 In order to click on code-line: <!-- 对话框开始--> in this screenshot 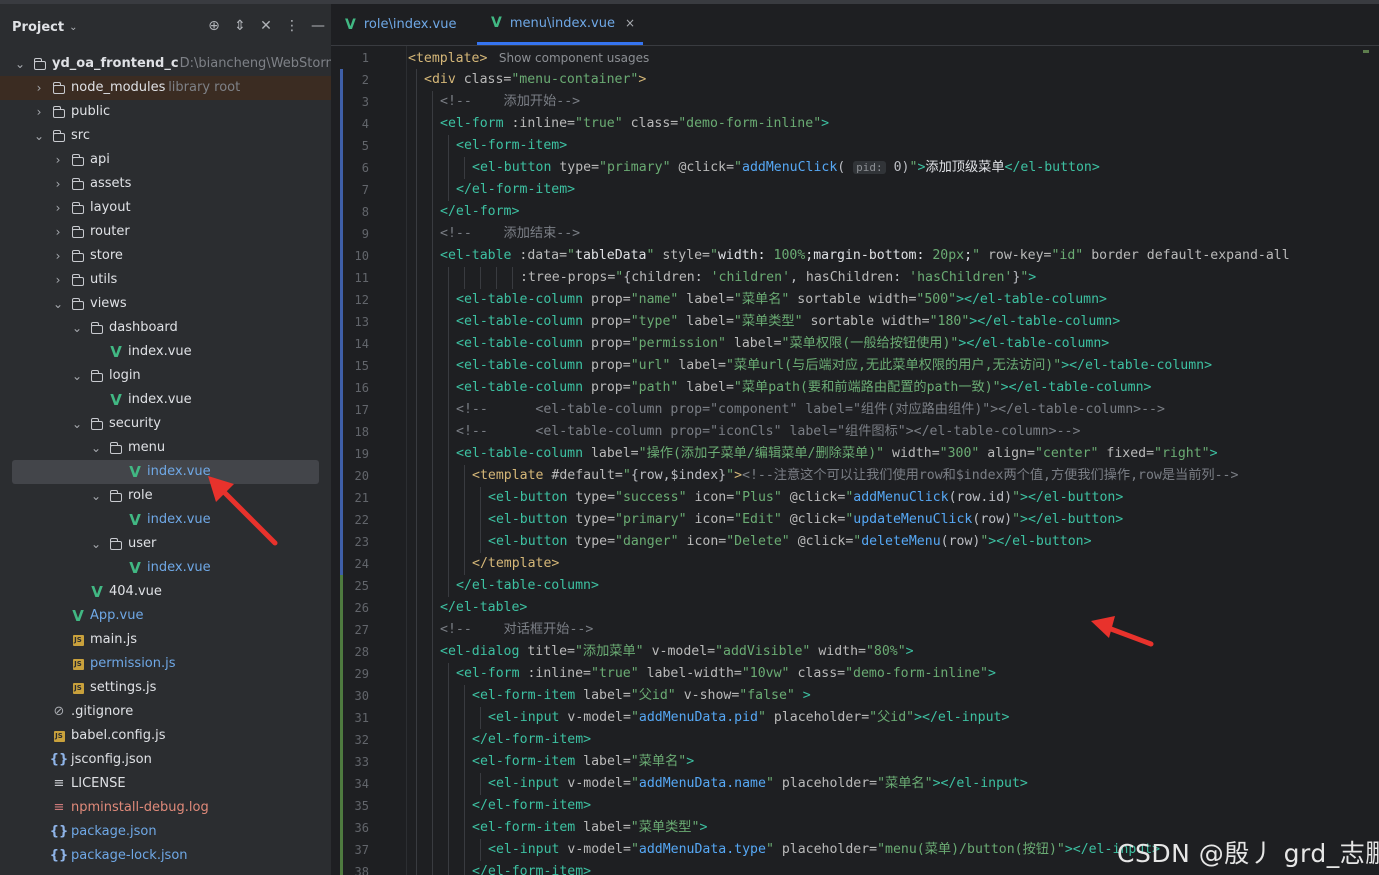, I will do `click(516, 630)`.